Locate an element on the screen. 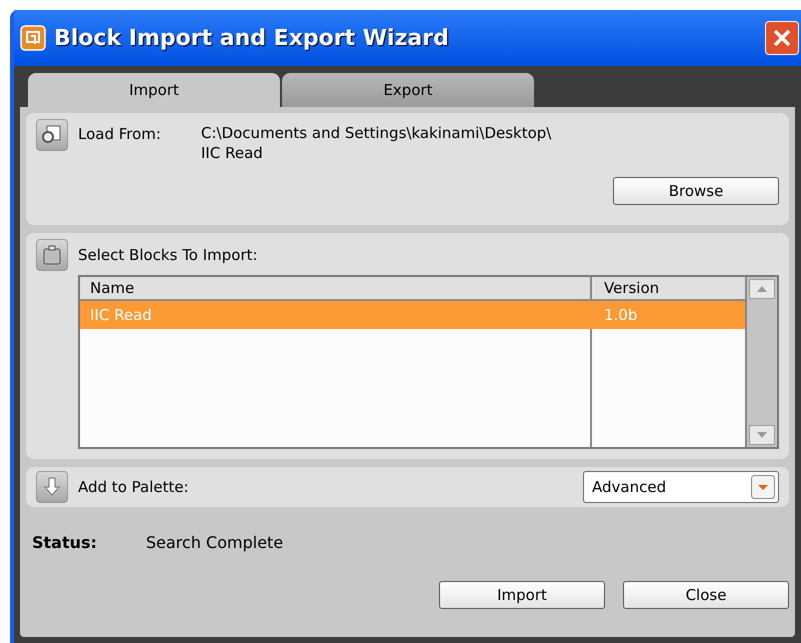  status-text: Search Complete is located at coordinates (215, 543).